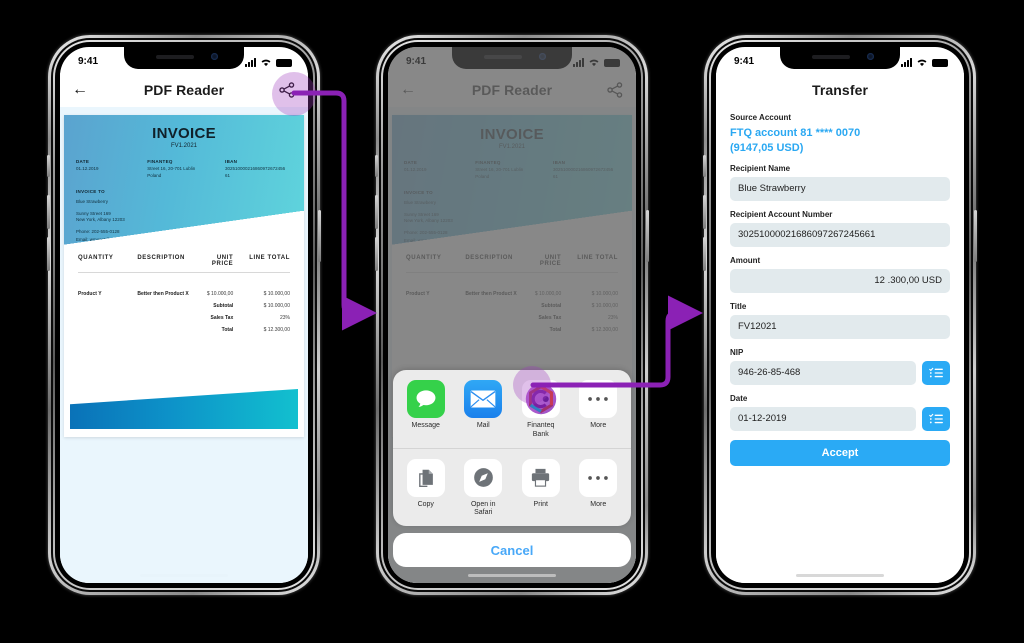 The image size is (1024, 643). I want to click on share-action-open-in-safari: Open in Safari, so click(484, 488).